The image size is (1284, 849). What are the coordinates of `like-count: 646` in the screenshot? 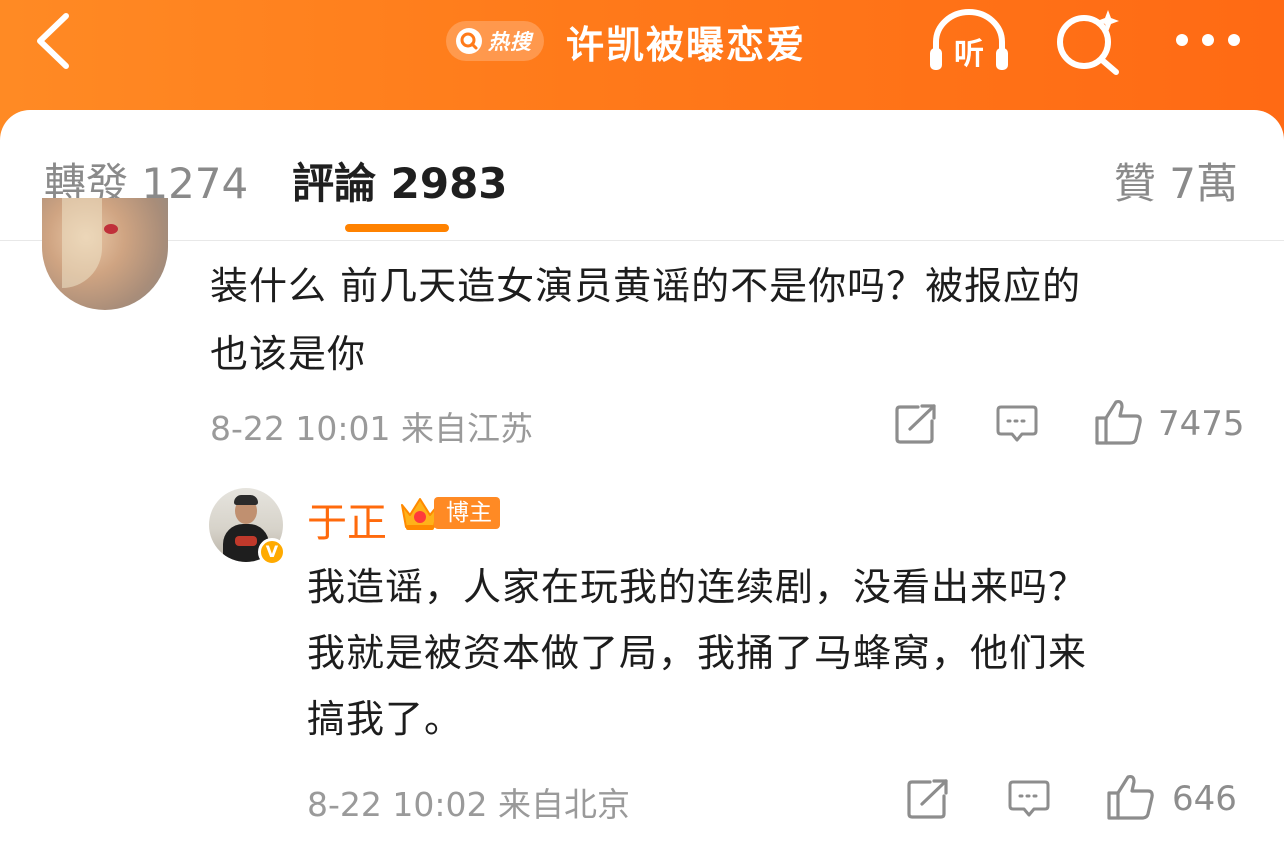 It's located at (1204, 799).